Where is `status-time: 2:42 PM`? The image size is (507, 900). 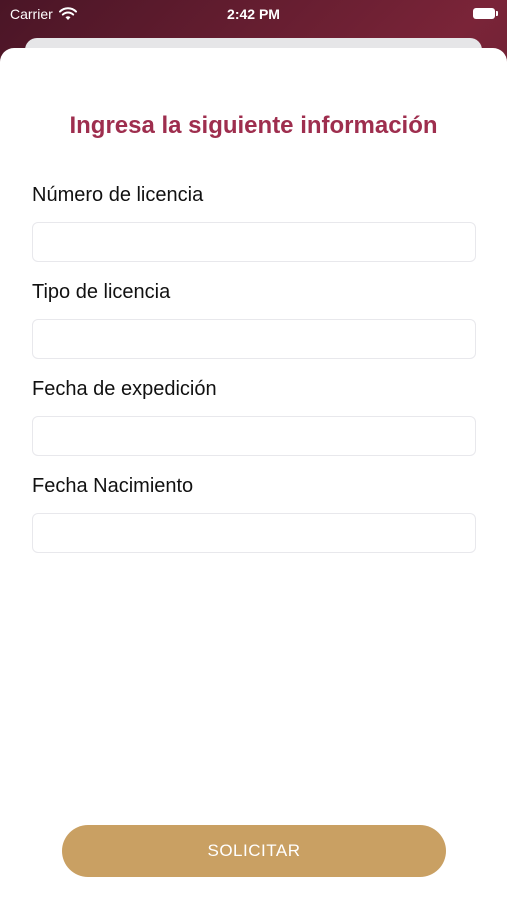 status-time: 2:42 PM is located at coordinates (253, 14).